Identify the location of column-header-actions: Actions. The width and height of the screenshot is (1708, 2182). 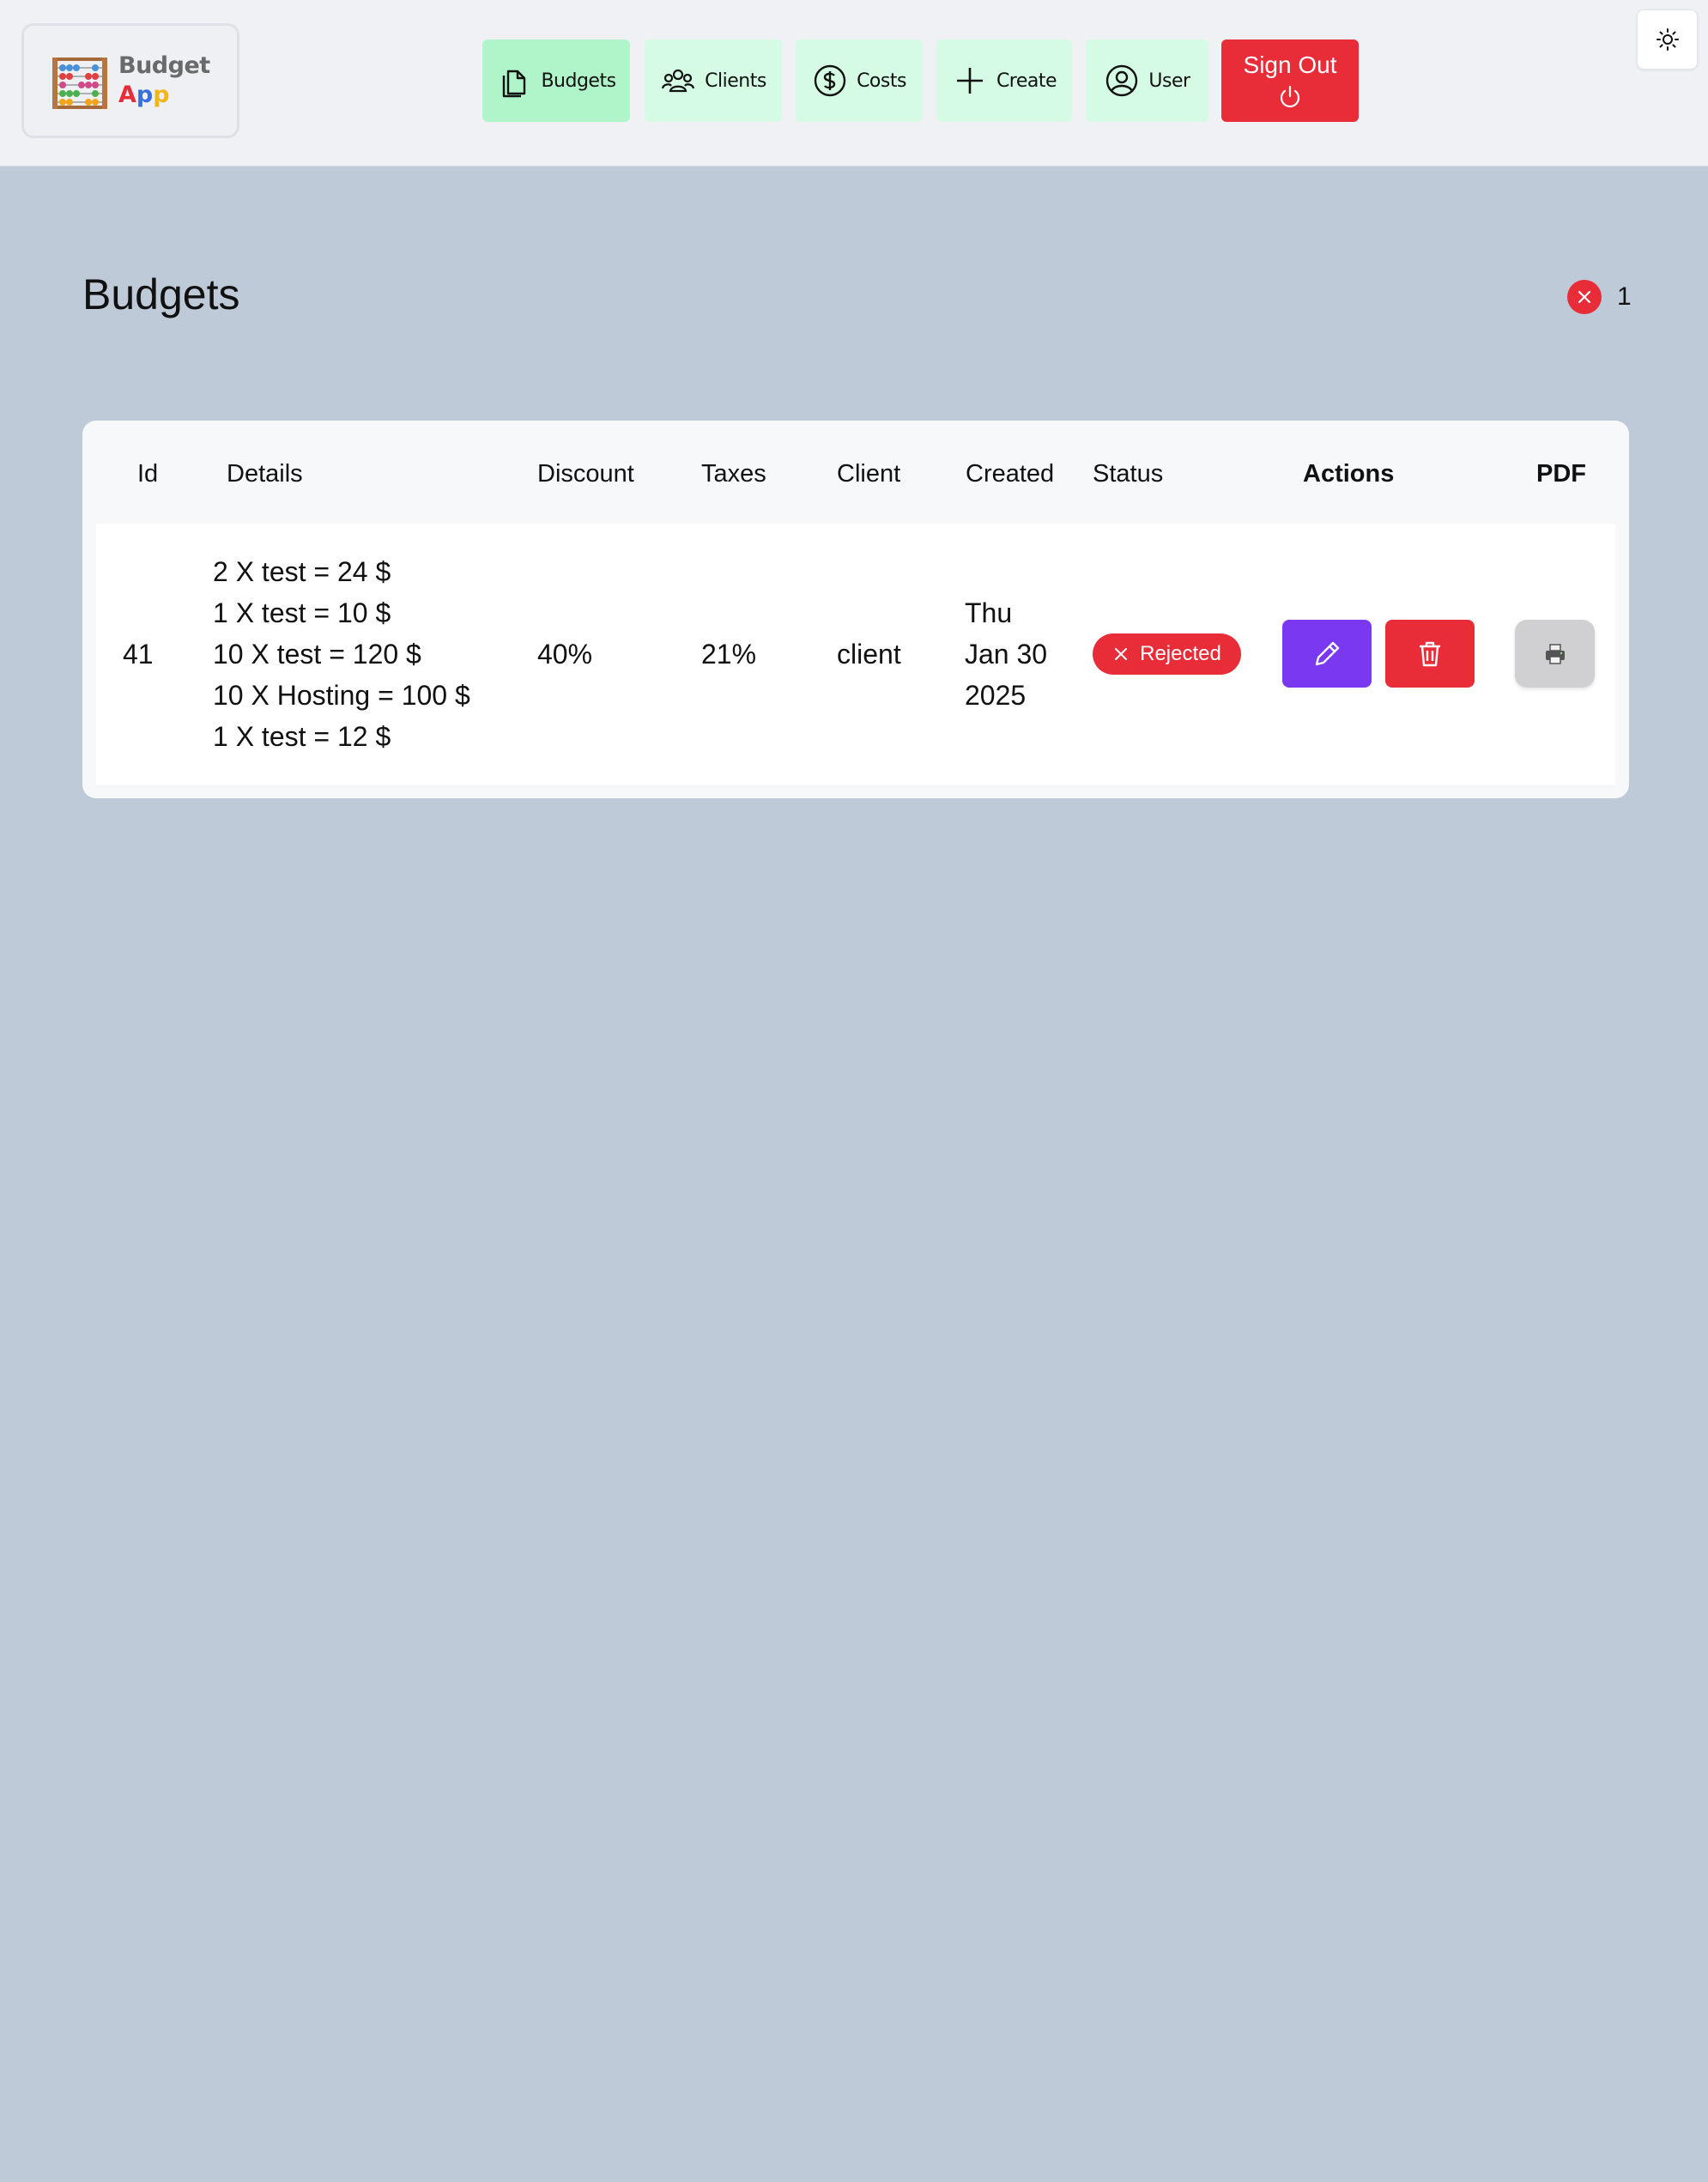
(1349, 474).